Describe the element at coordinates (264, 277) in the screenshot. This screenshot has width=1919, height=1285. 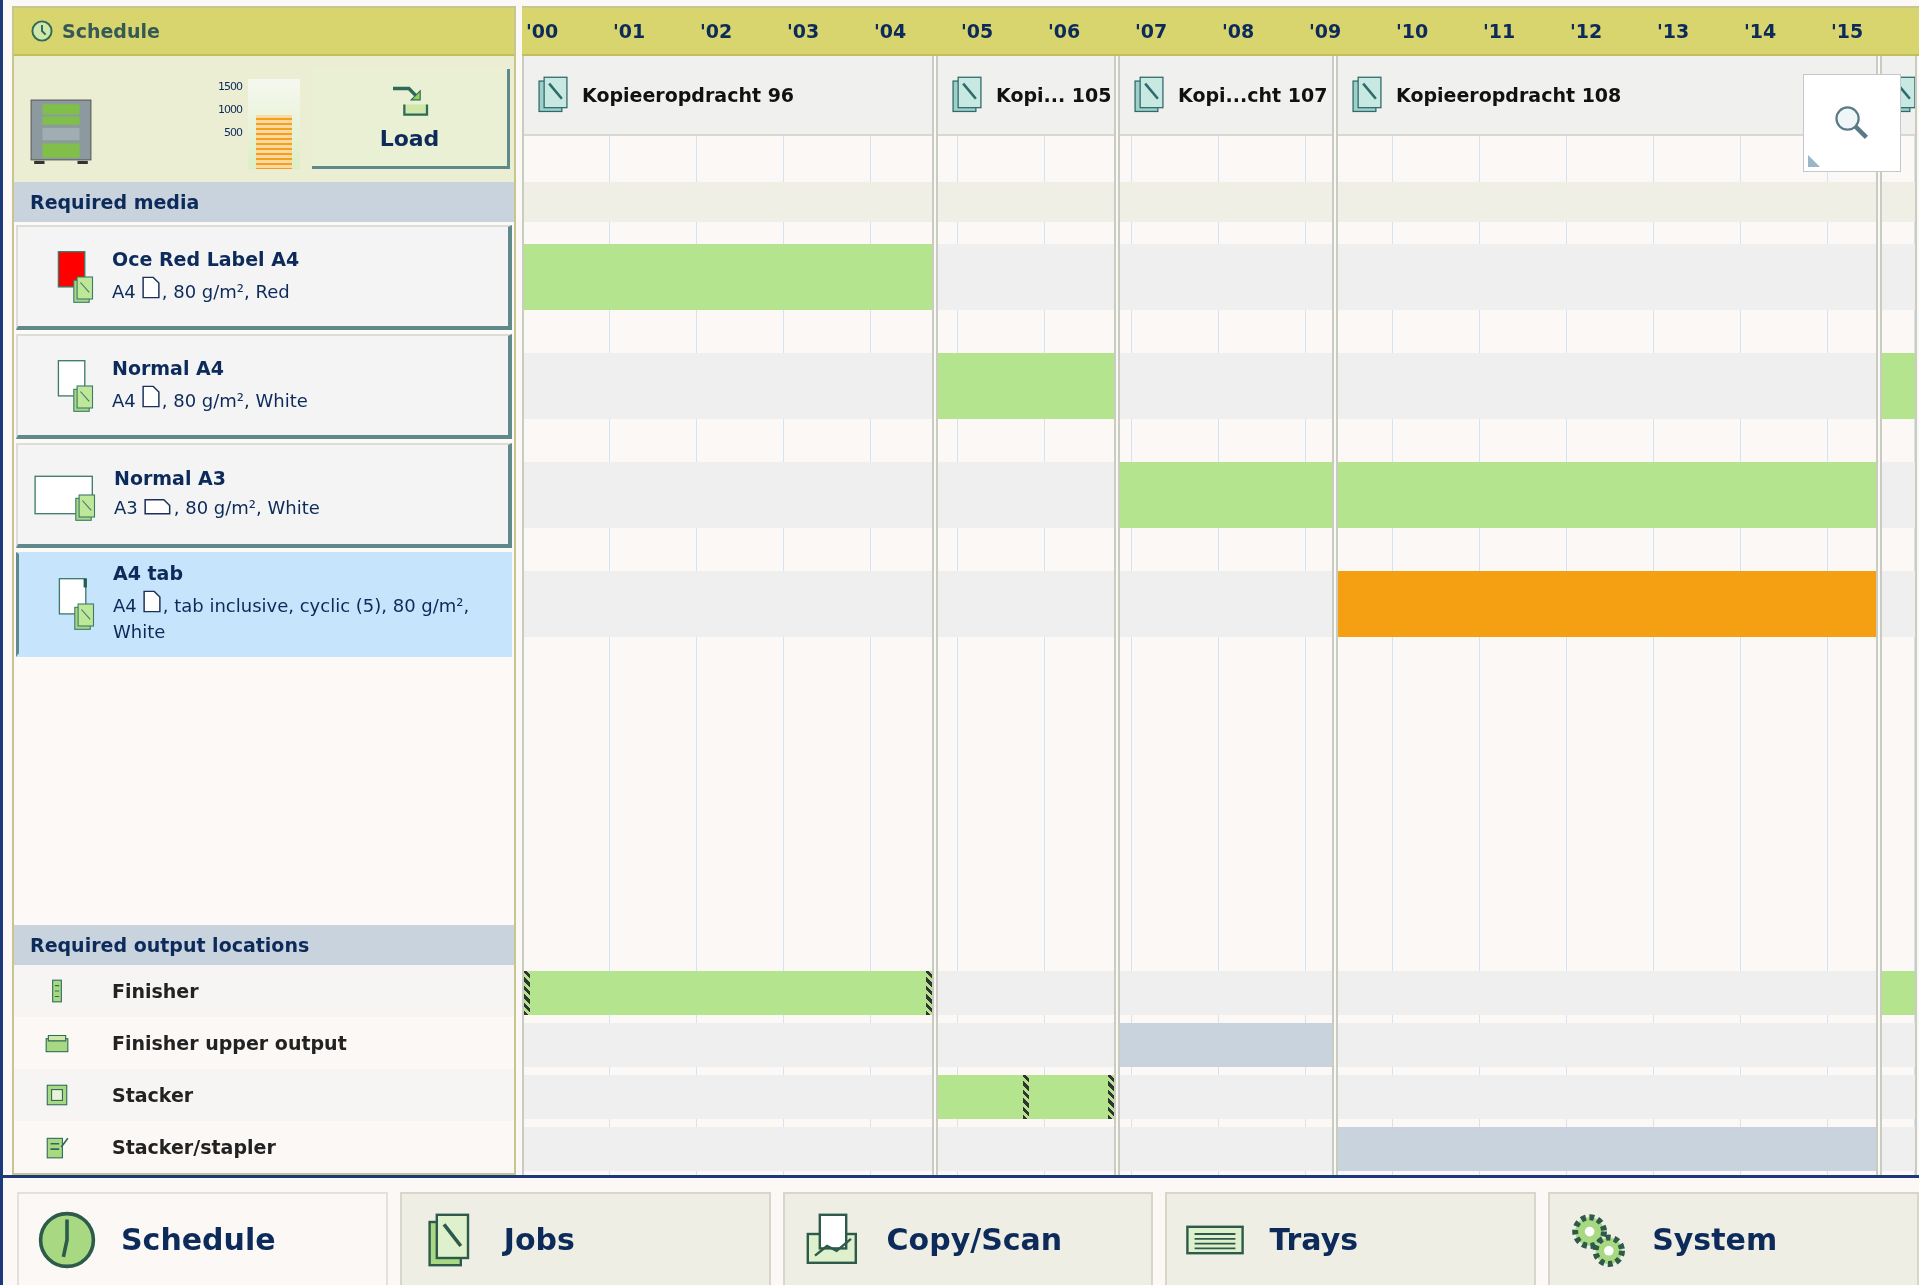
I see `media-card: Oce Red Label A4 A4 , 80 g/m², Red` at that location.